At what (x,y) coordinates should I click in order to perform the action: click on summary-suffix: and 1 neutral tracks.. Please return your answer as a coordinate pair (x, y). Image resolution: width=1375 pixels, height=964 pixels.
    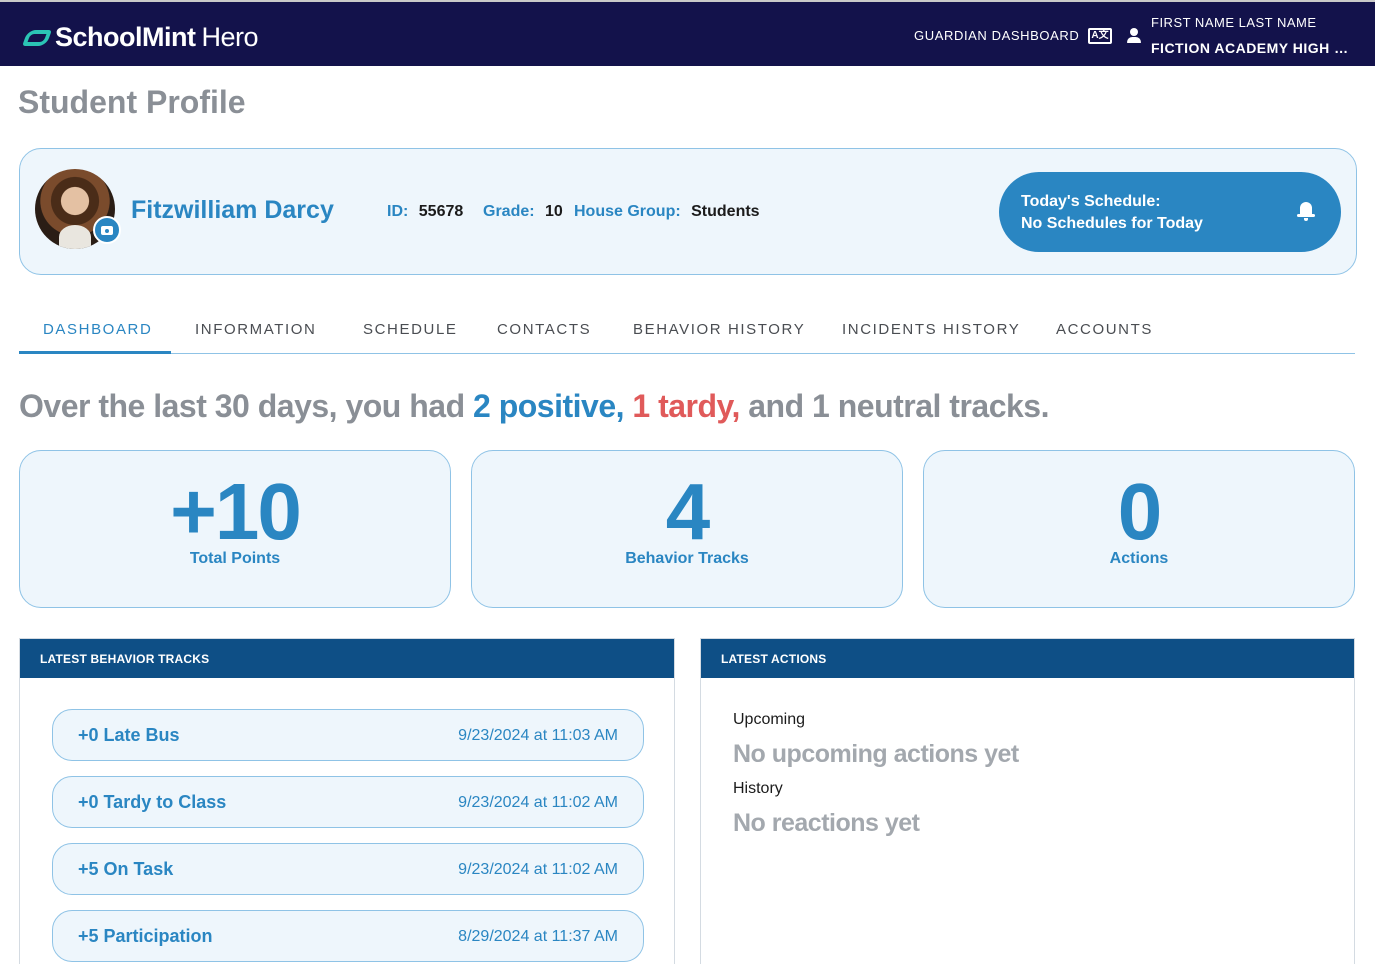
    Looking at the image, I should click on (894, 406).